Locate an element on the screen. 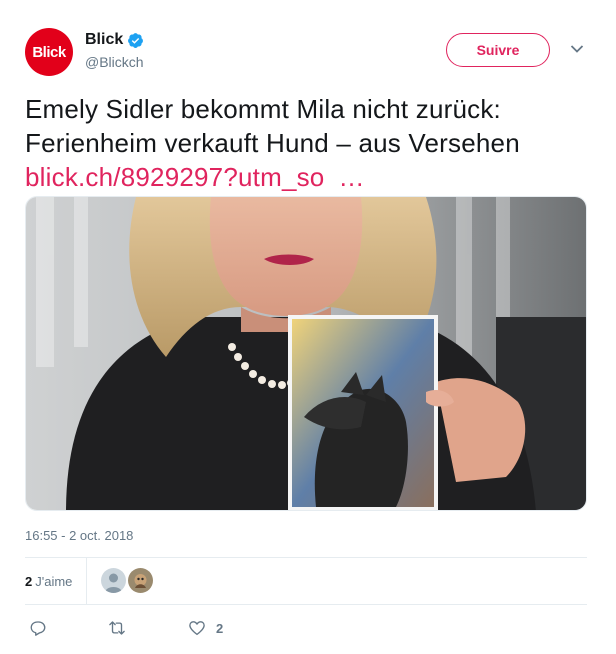 The height and width of the screenshot is (654, 616). likes-stat: 2 J'aime is located at coordinates (48, 581).